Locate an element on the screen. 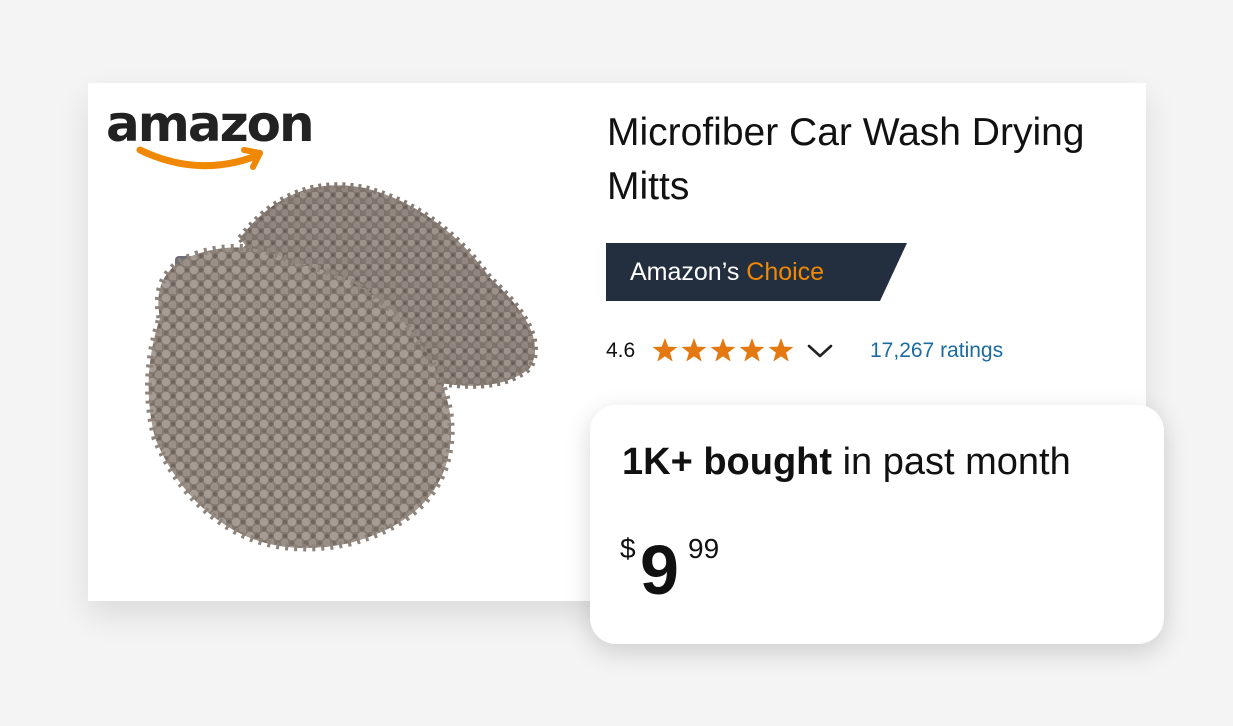 This screenshot has width=1233, height=726. rating-row: 4.6 17,267 ratings is located at coordinates (836, 351).